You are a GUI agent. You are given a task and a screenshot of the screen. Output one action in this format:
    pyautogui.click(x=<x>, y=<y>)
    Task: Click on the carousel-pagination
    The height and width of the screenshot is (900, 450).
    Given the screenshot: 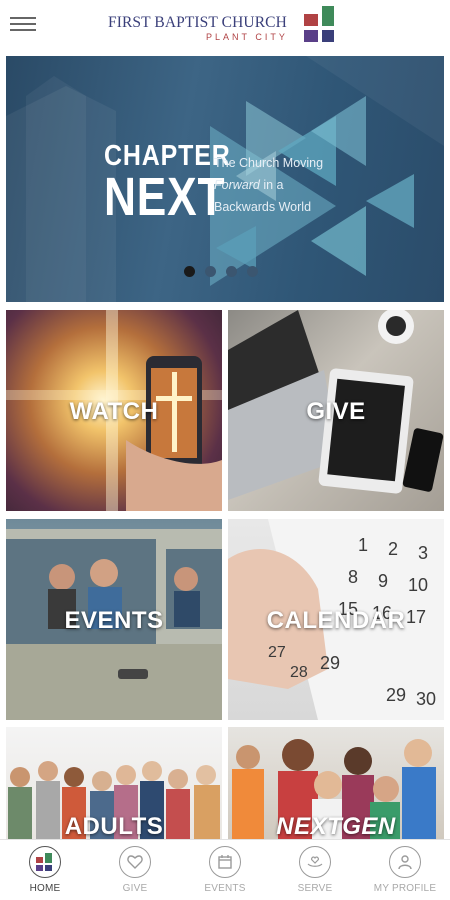 What is the action you would take?
    pyautogui.click(x=221, y=271)
    